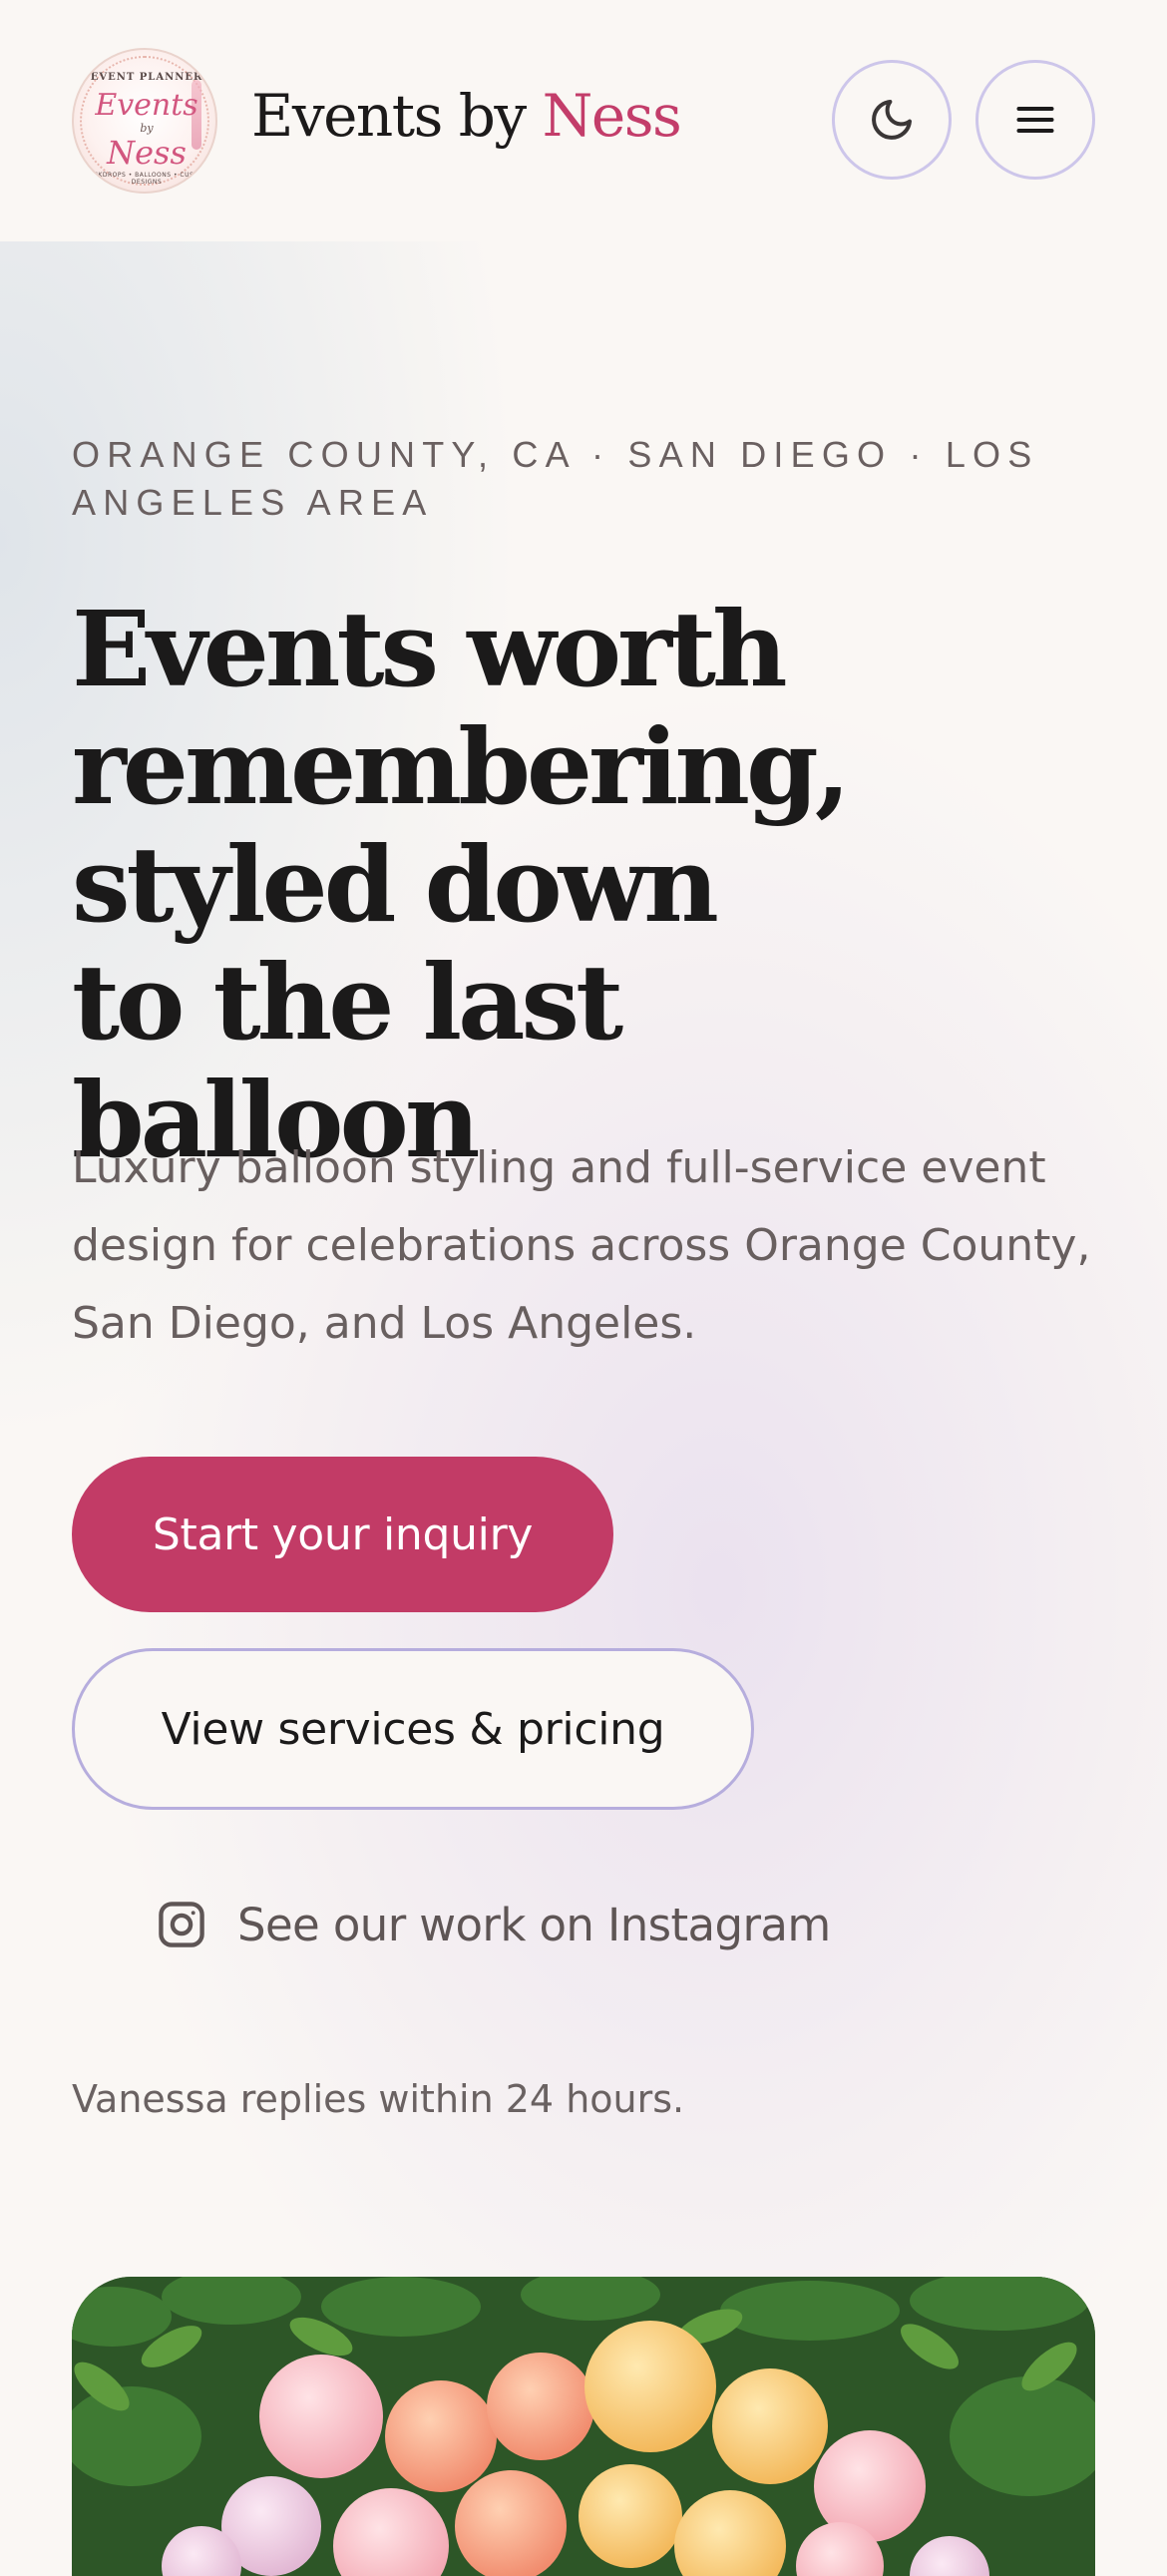 The width and height of the screenshot is (1167, 2576). I want to click on theme-toggle-button, so click(892, 120).